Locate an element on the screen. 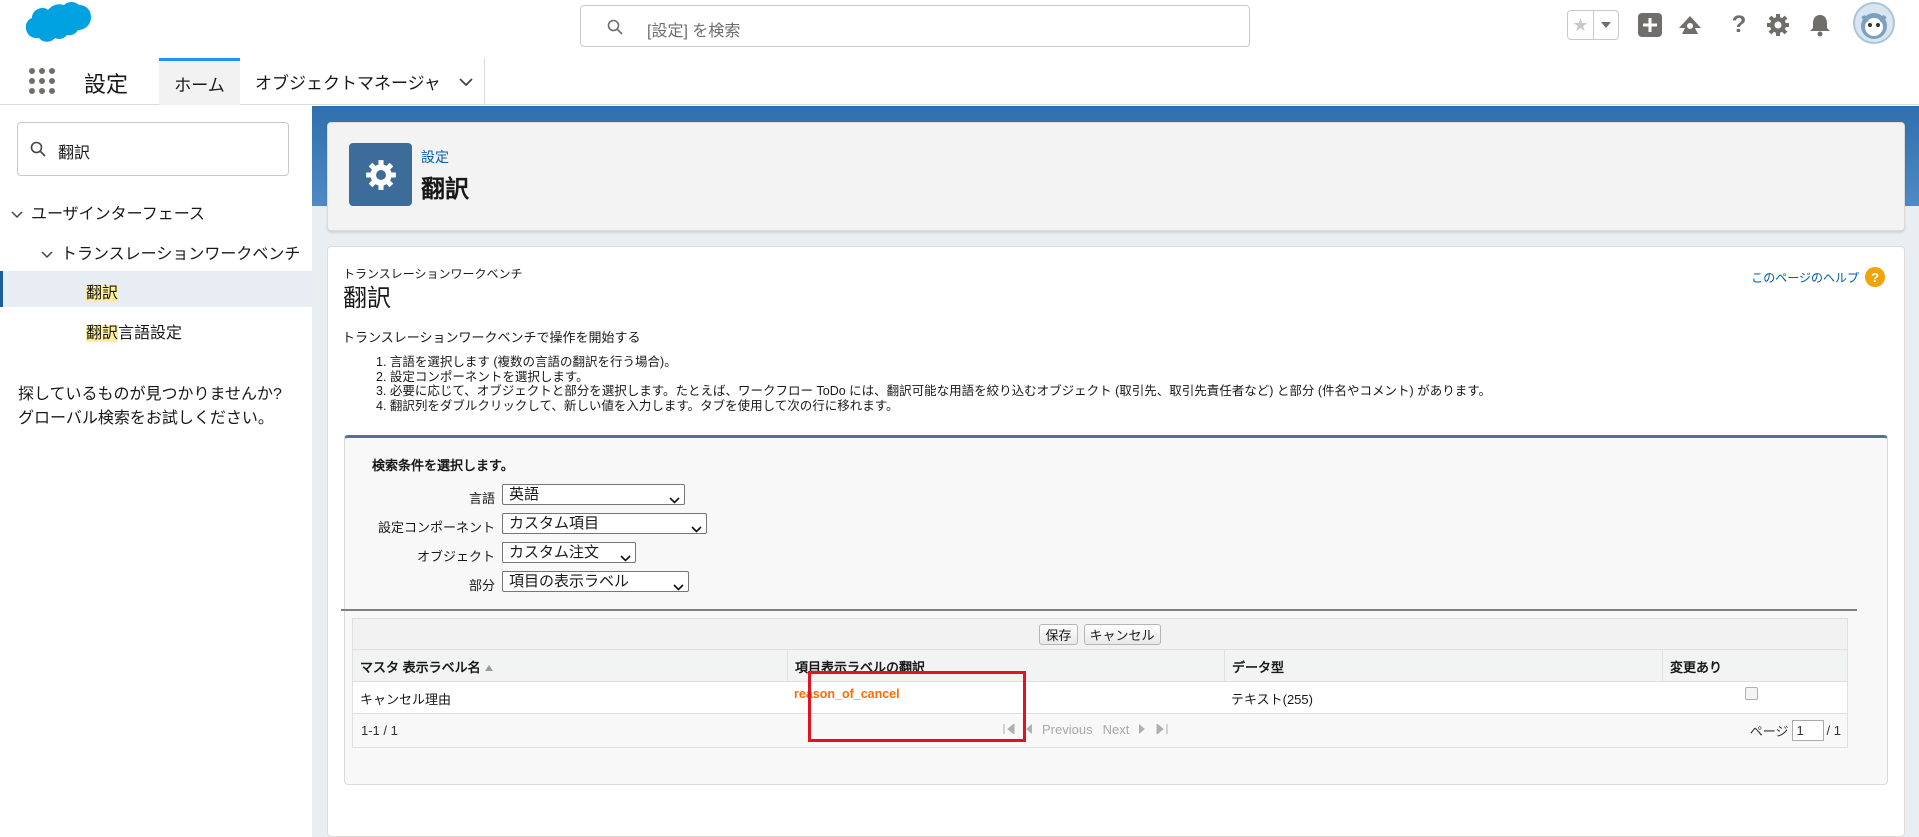  quick-find-input: 翻訳 is located at coordinates (153, 149).